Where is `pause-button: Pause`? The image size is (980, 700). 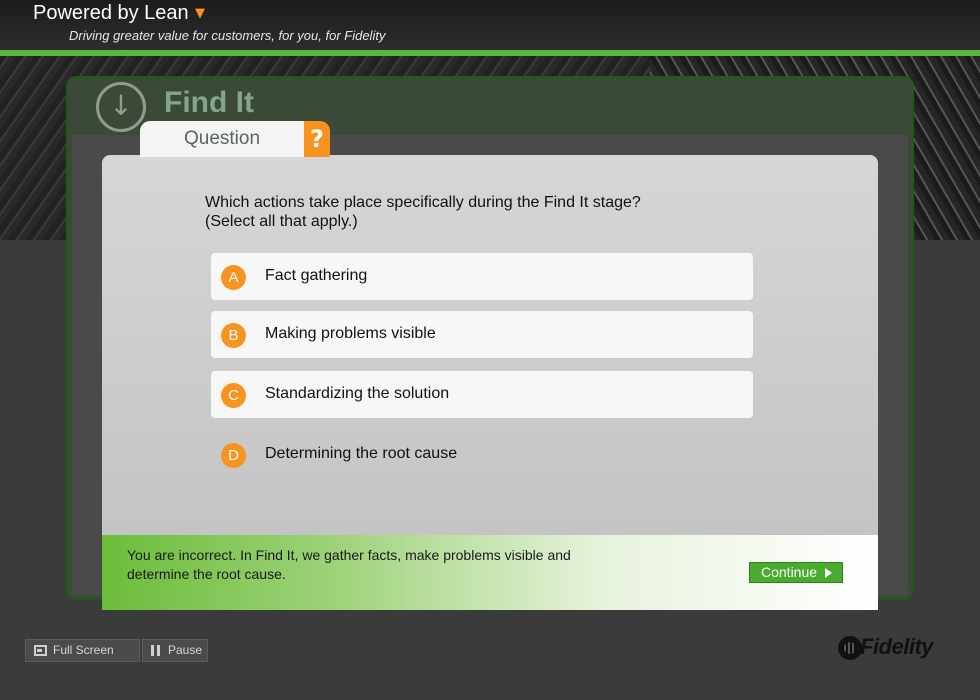
pause-button: Pause is located at coordinates (175, 650).